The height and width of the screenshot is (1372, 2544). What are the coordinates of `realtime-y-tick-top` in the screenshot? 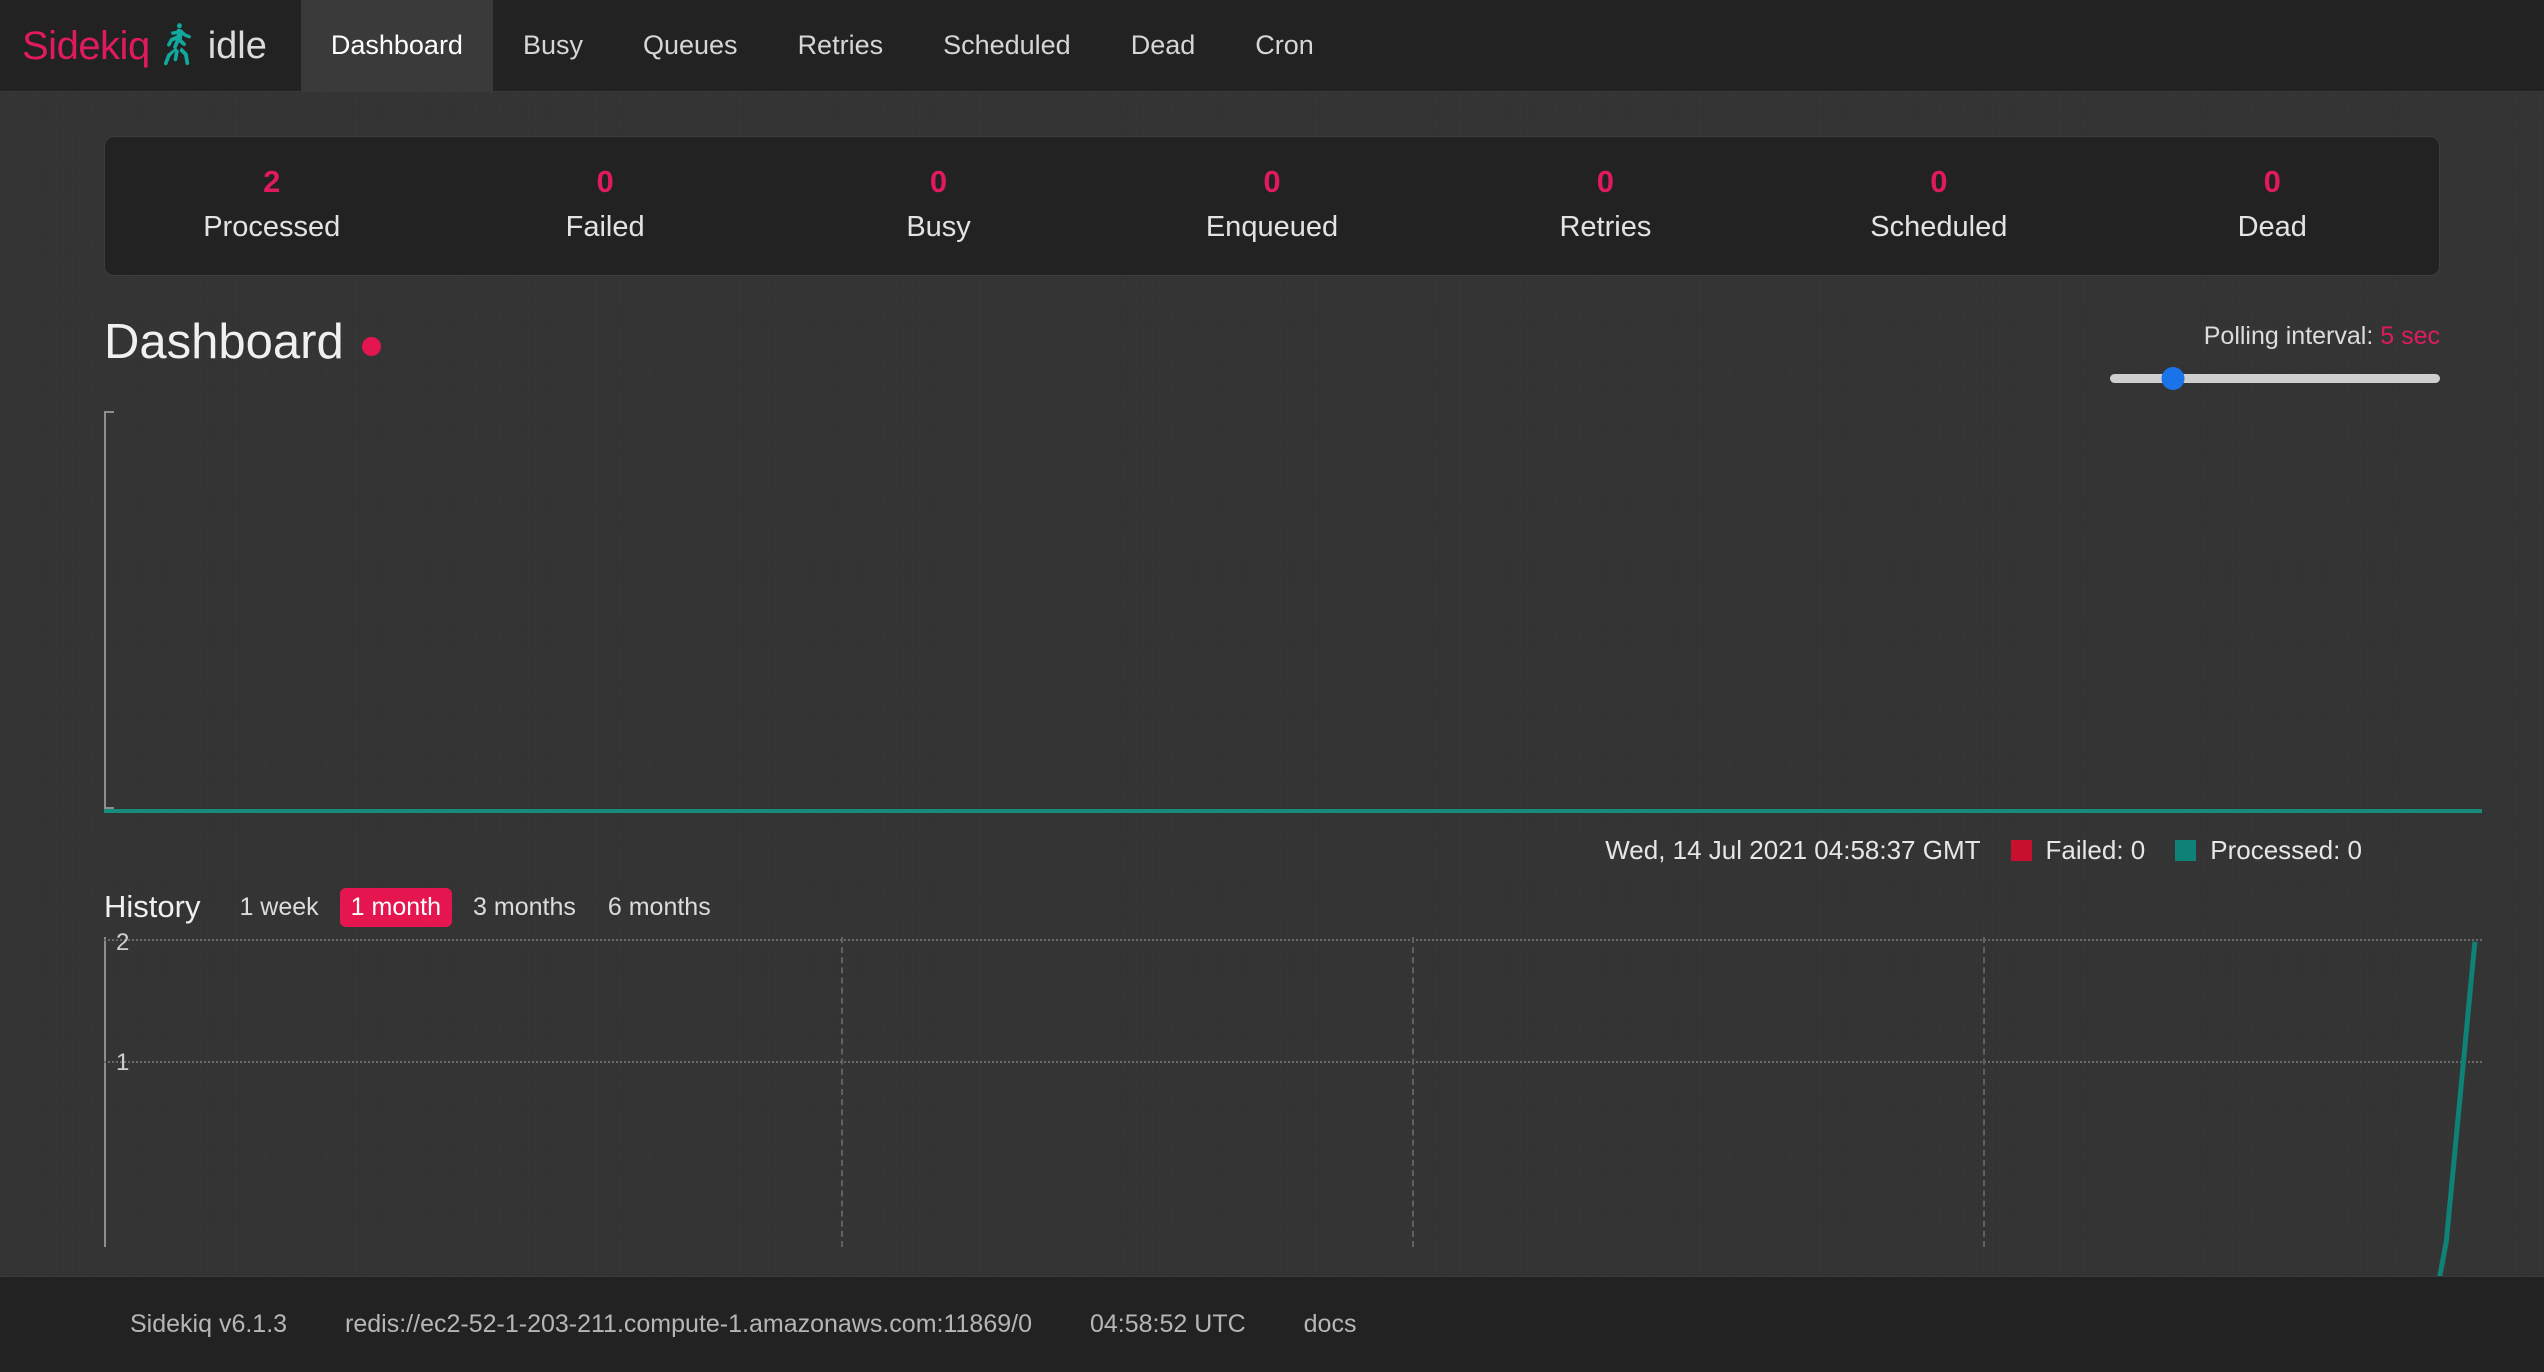 It's located at (109, 411).